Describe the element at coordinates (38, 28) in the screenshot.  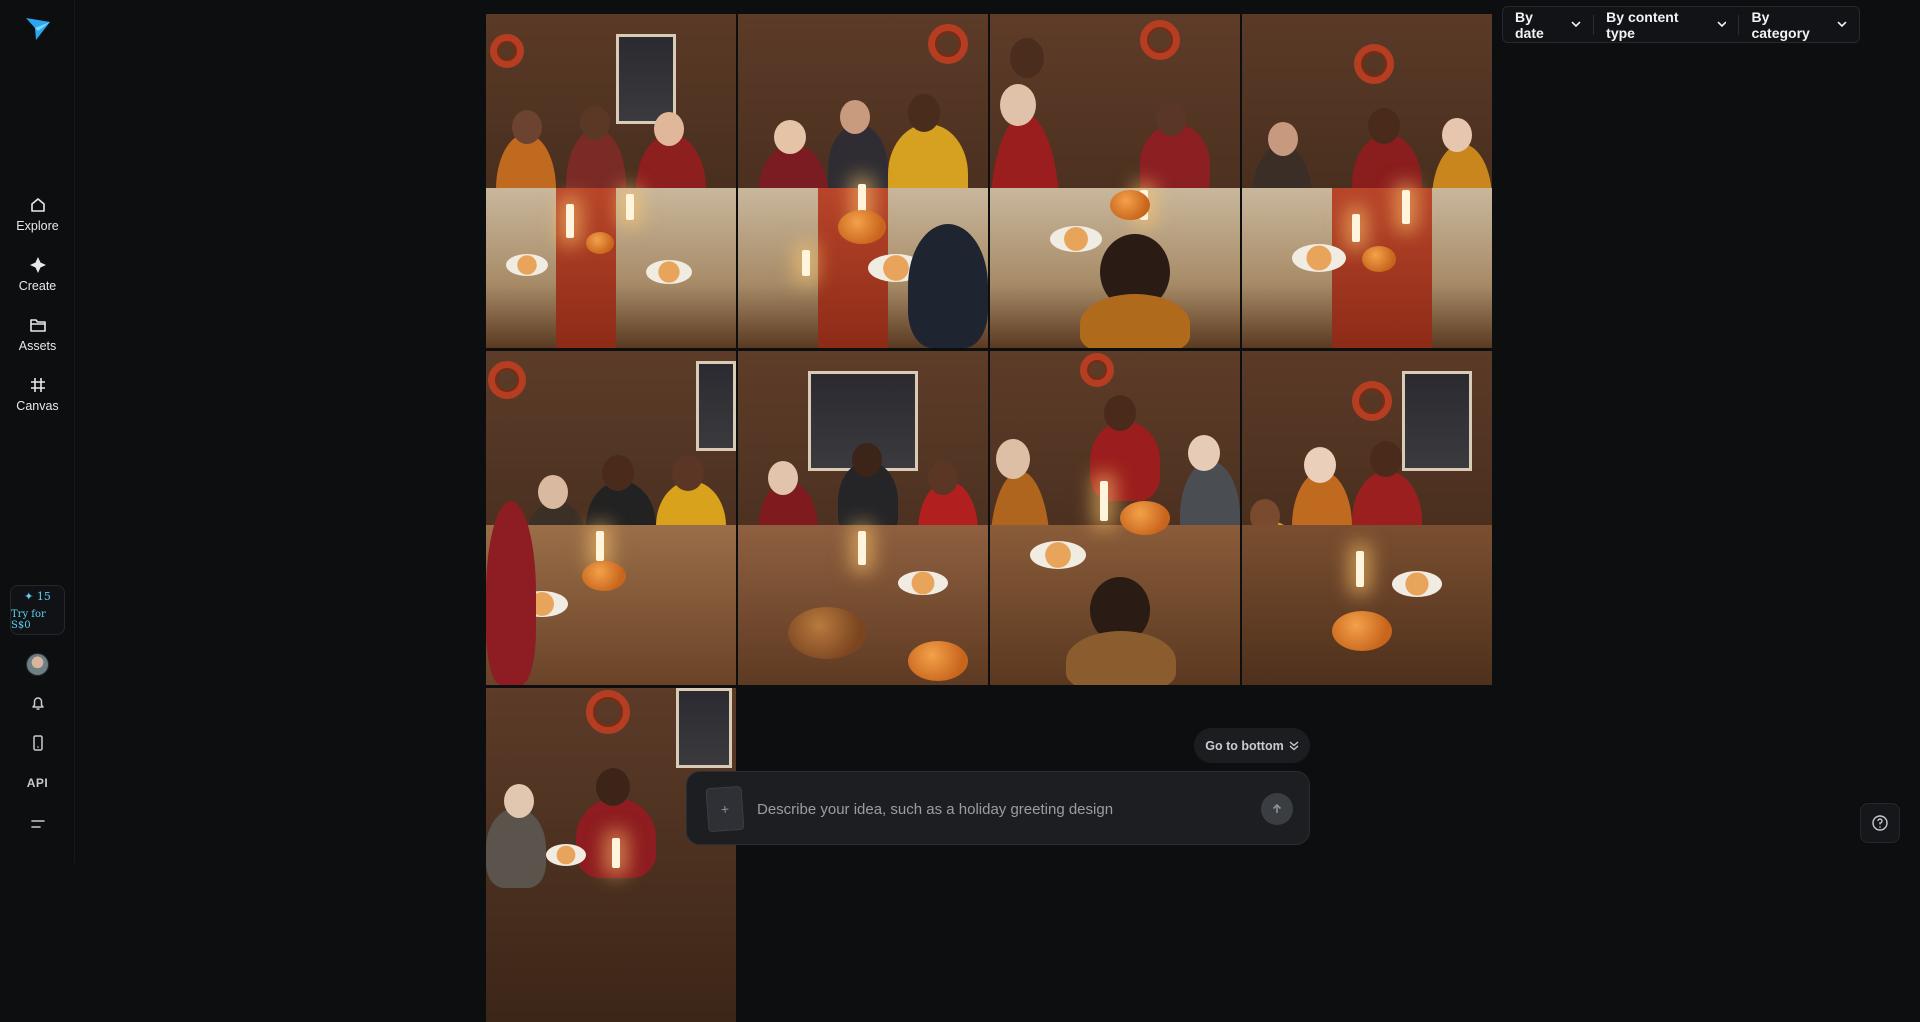
I see `paper-plane-logo` at that location.